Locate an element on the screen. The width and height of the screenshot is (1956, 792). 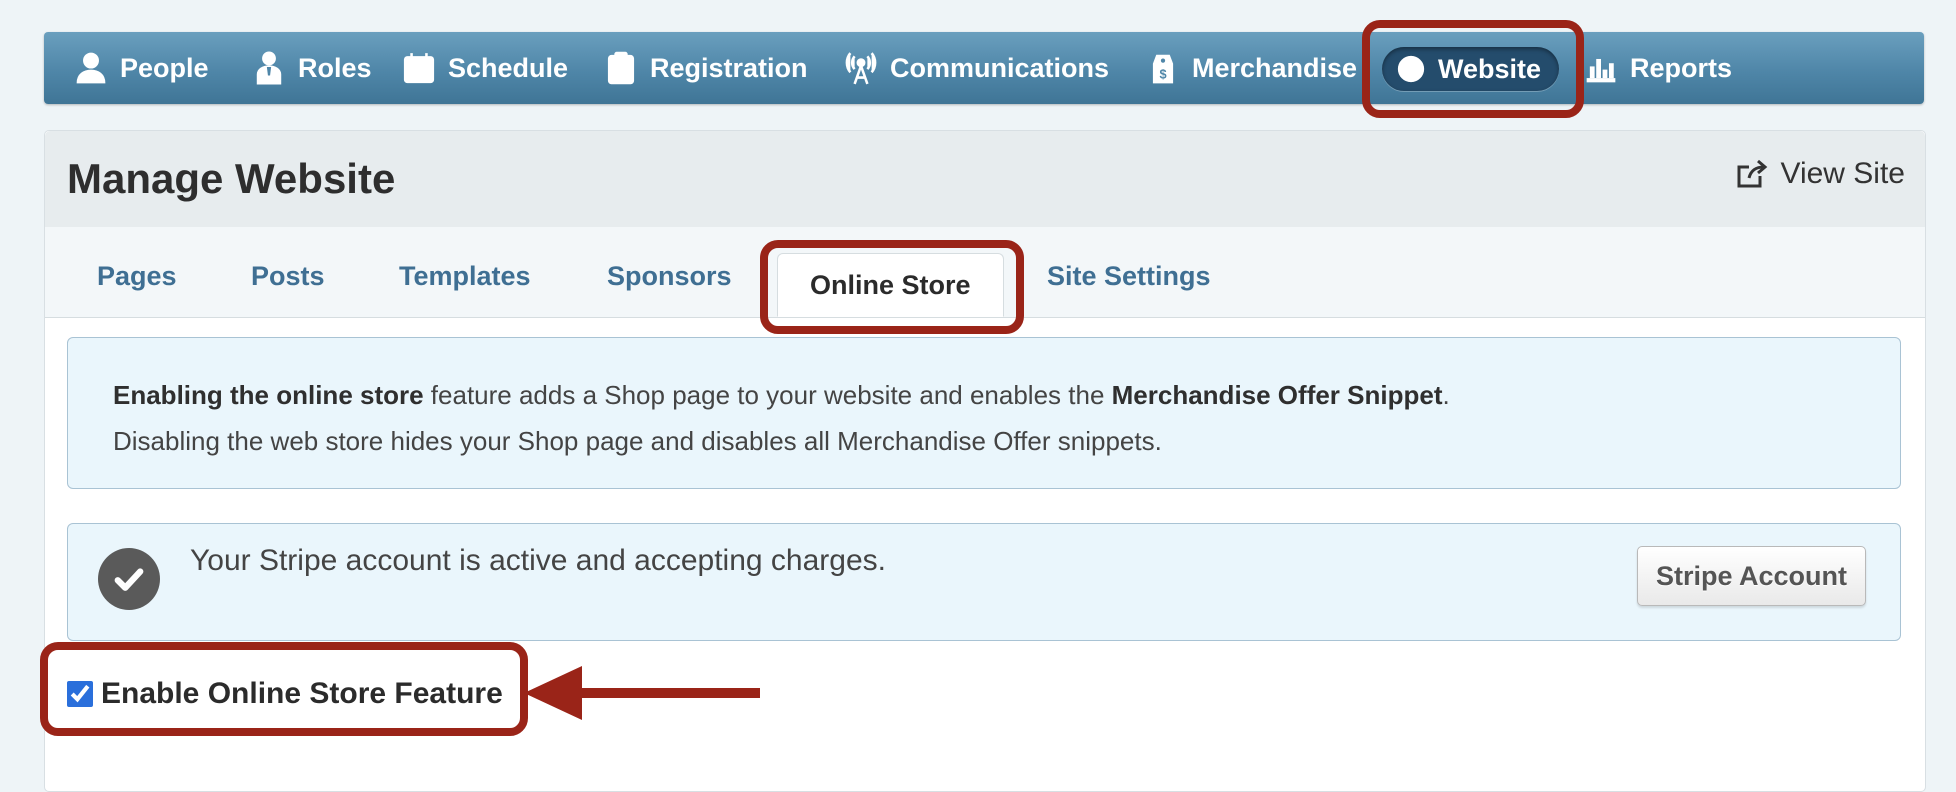
tab-posts: Posts is located at coordinates (288, 276).